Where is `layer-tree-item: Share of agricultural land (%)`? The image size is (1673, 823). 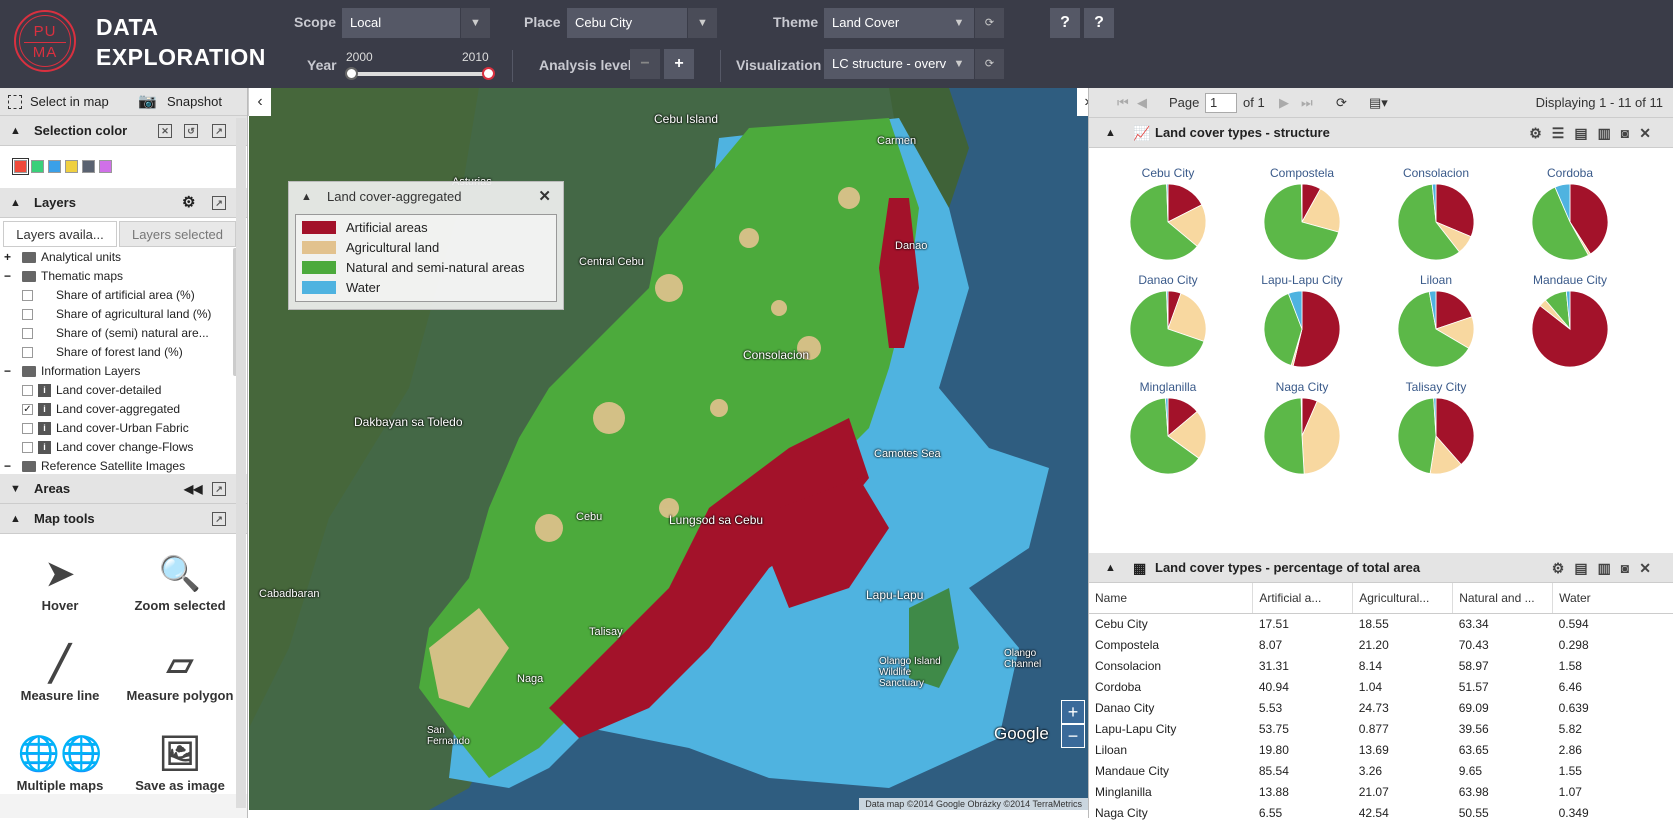
layer-tree-item: Share of agricultural land (%) is located at coordinates (123, 314).